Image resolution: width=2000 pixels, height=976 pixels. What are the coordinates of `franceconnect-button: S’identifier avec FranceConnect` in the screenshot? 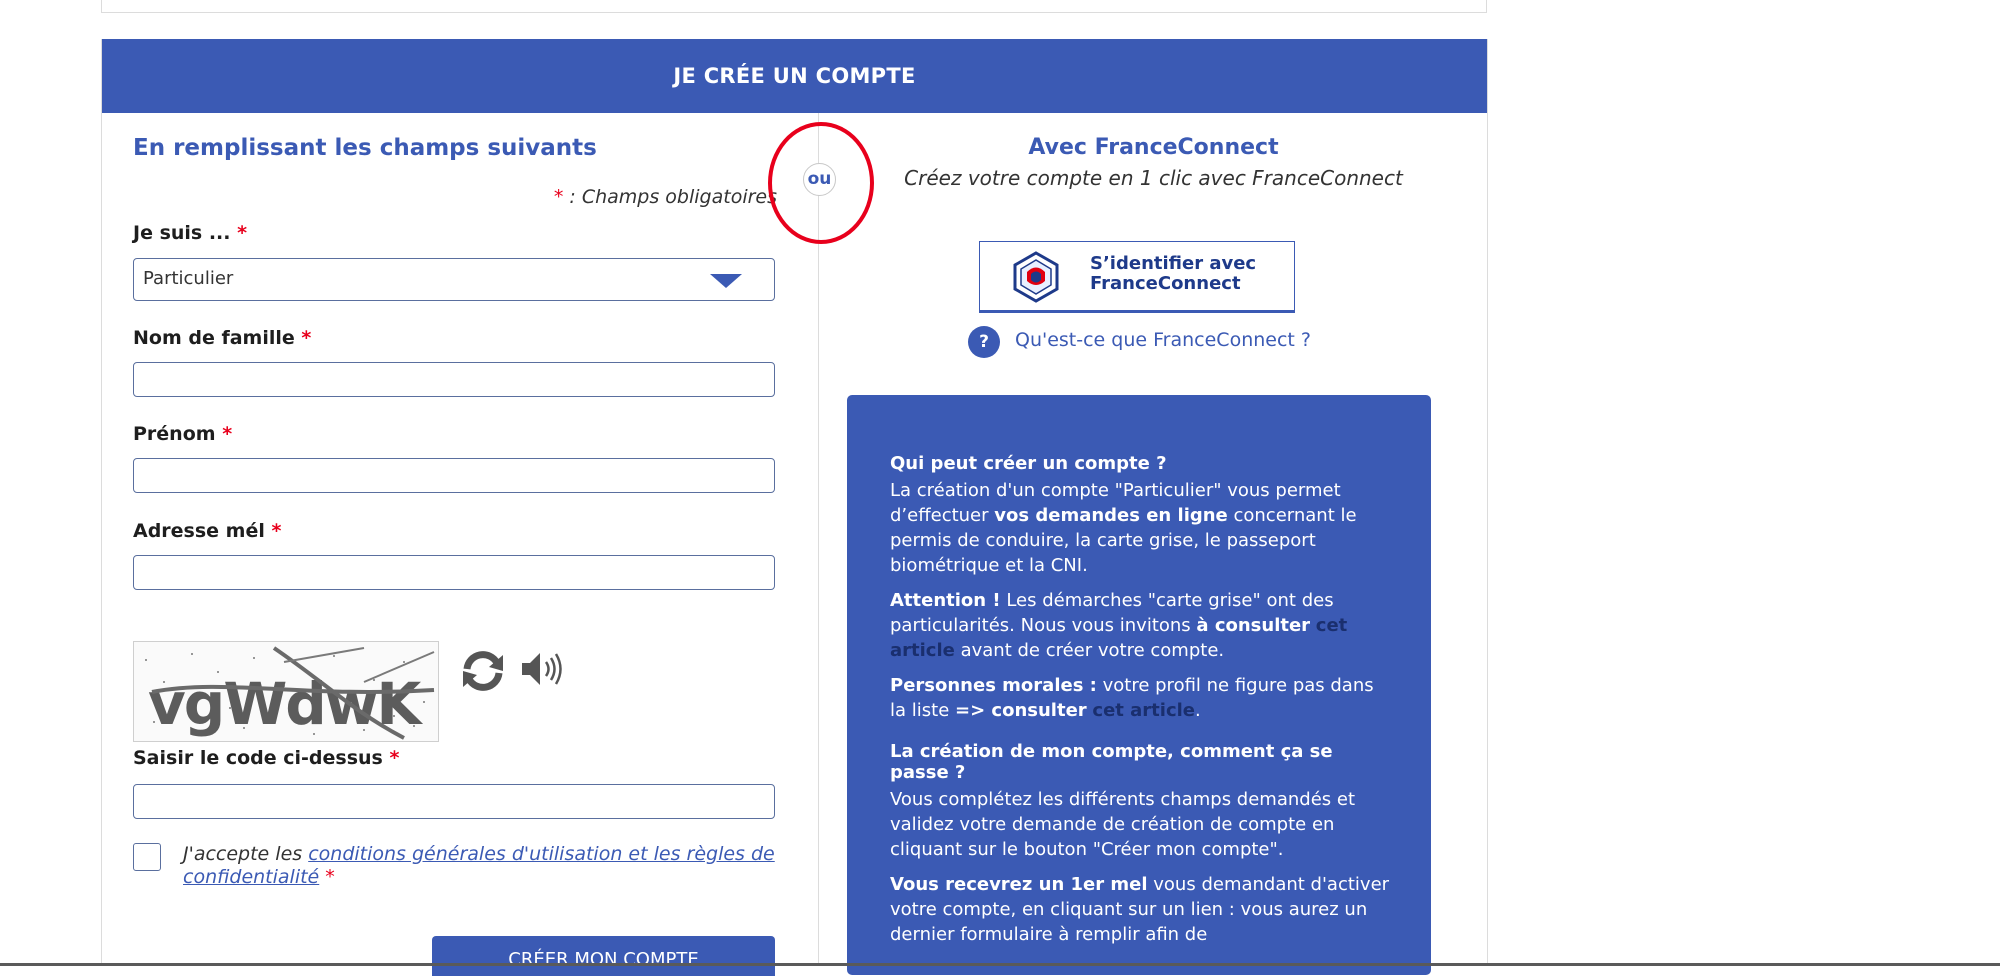 It's located at (1137, 277).